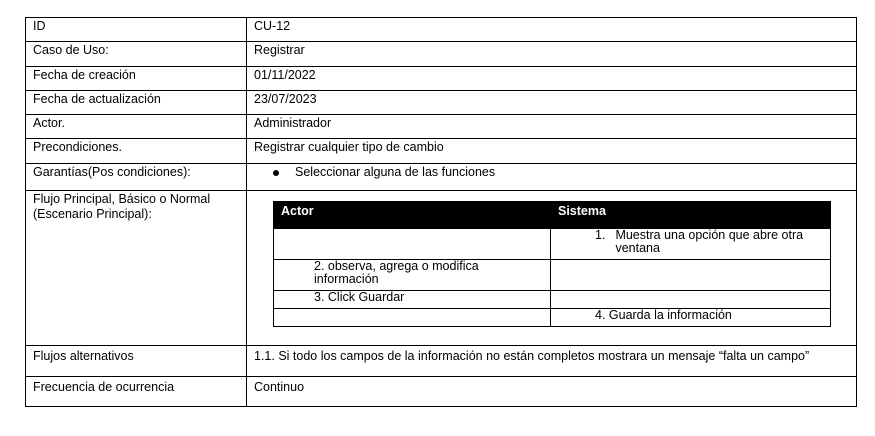  What do you see at coordinates (412, 215) in the screenshot?
I see `flow-header-actor: Actor` at bounding box center [412, 215].